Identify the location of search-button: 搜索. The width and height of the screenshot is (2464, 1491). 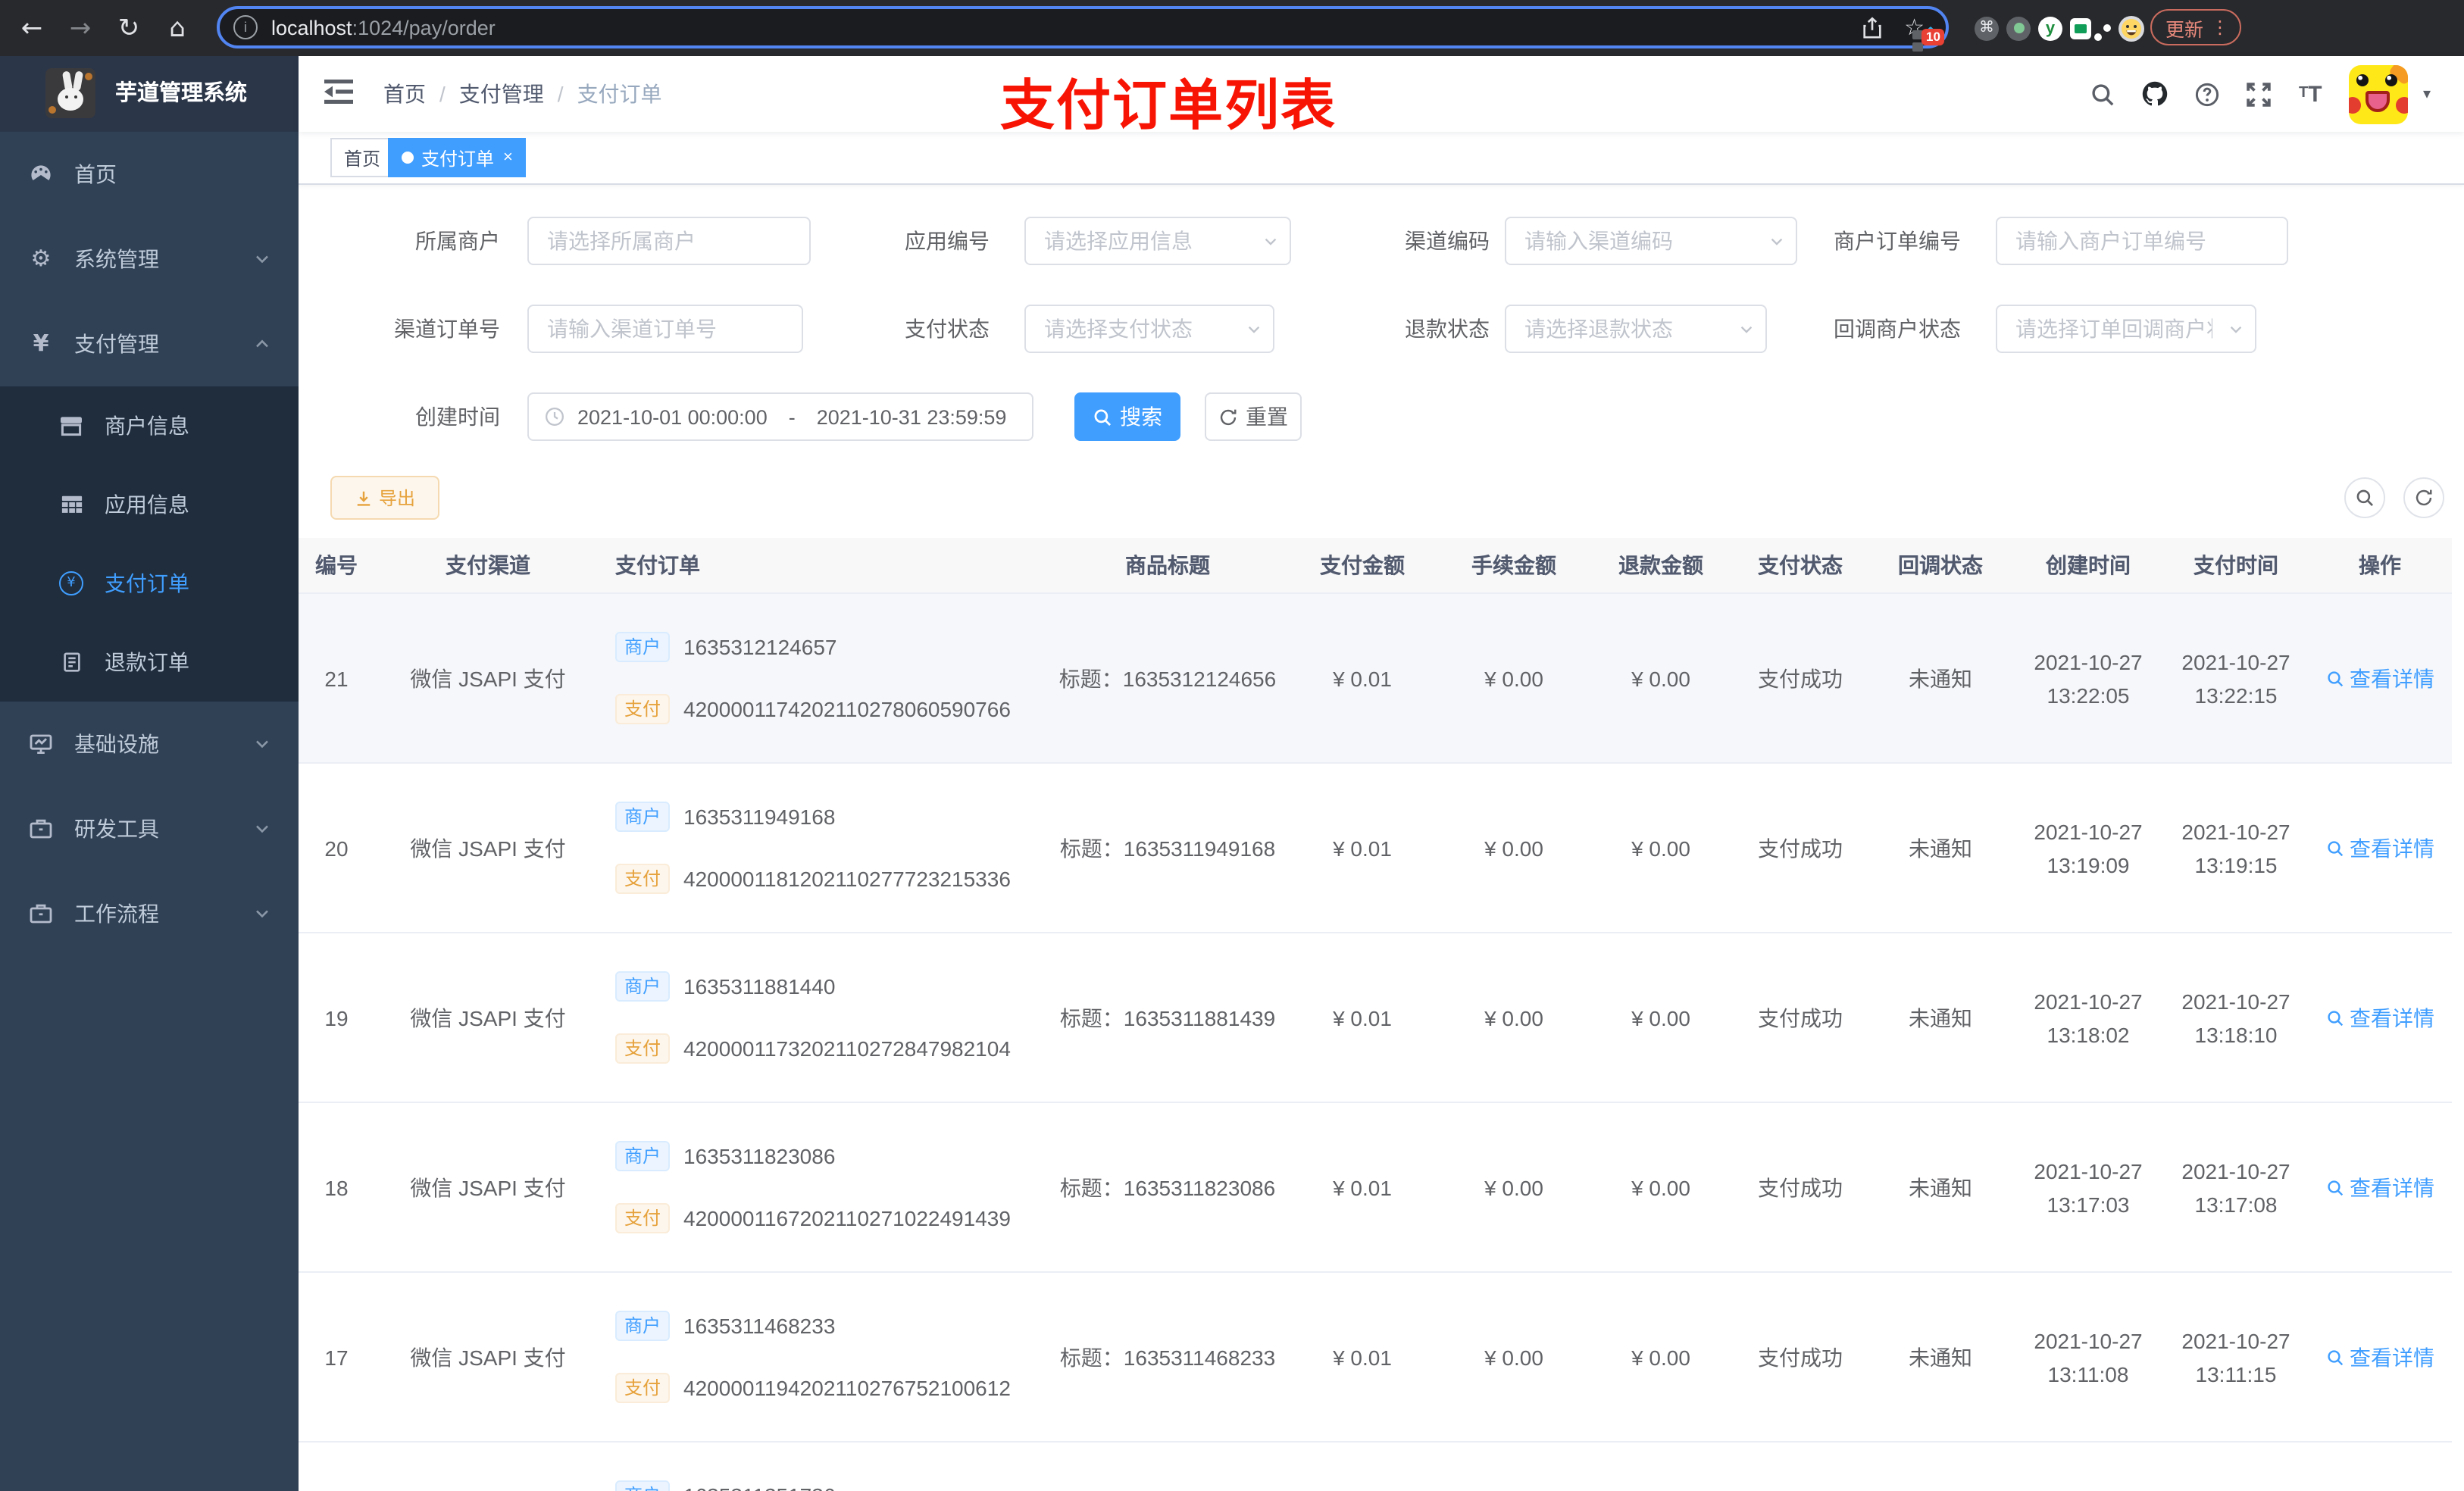
(1127, 416).